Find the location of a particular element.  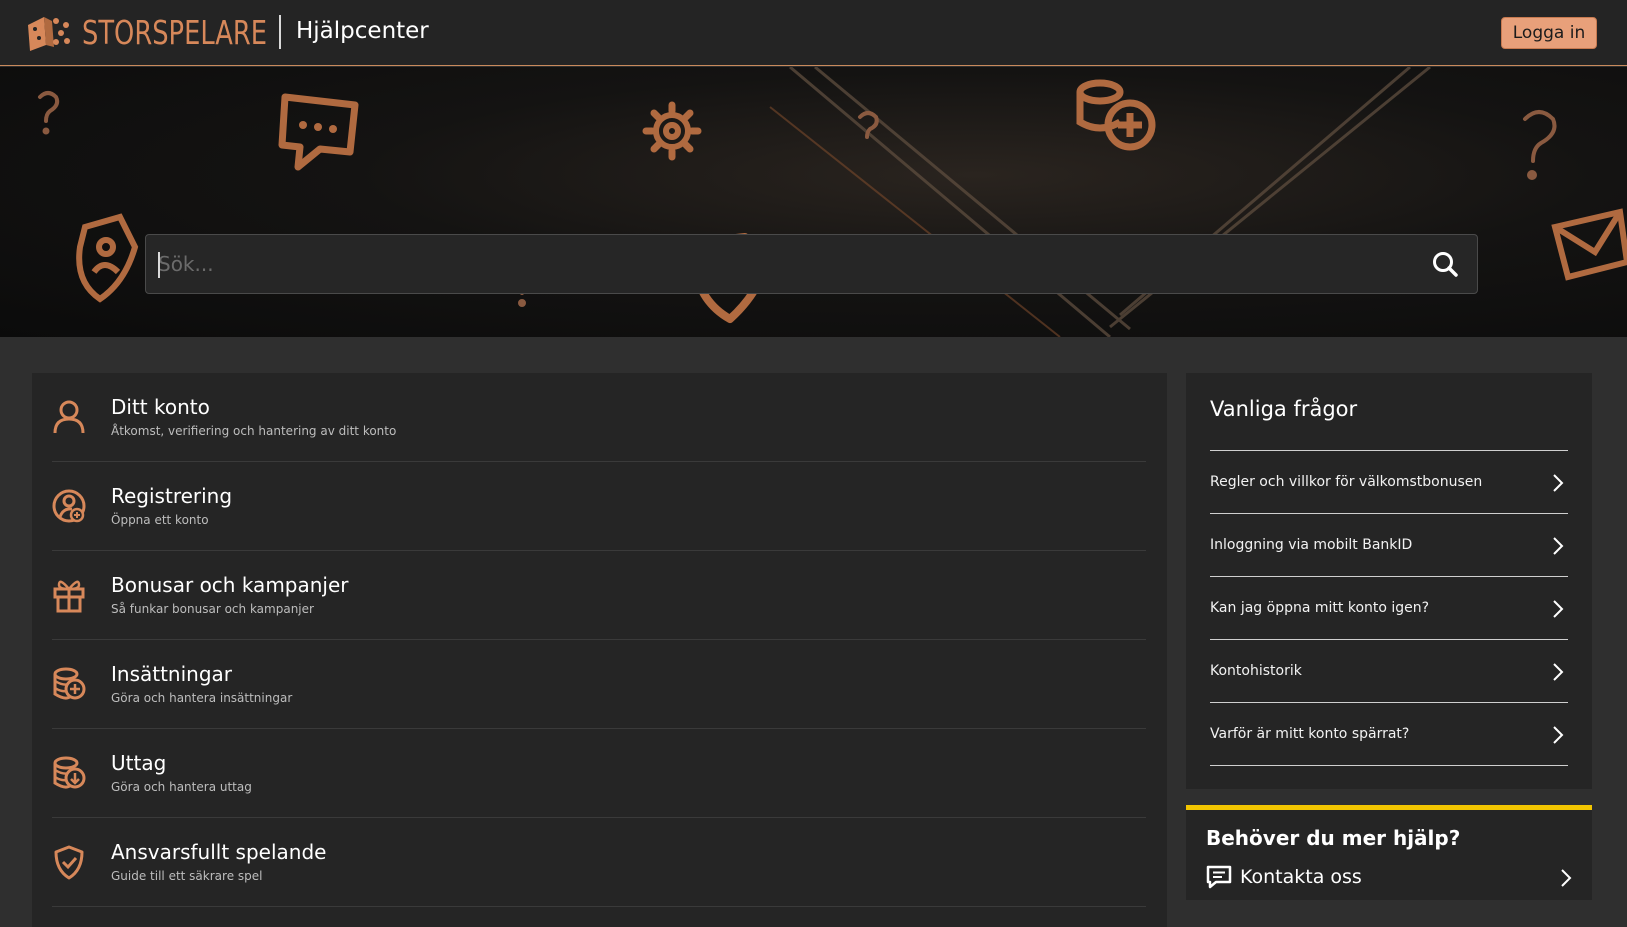

search-input is located at coordinates (776, 264).